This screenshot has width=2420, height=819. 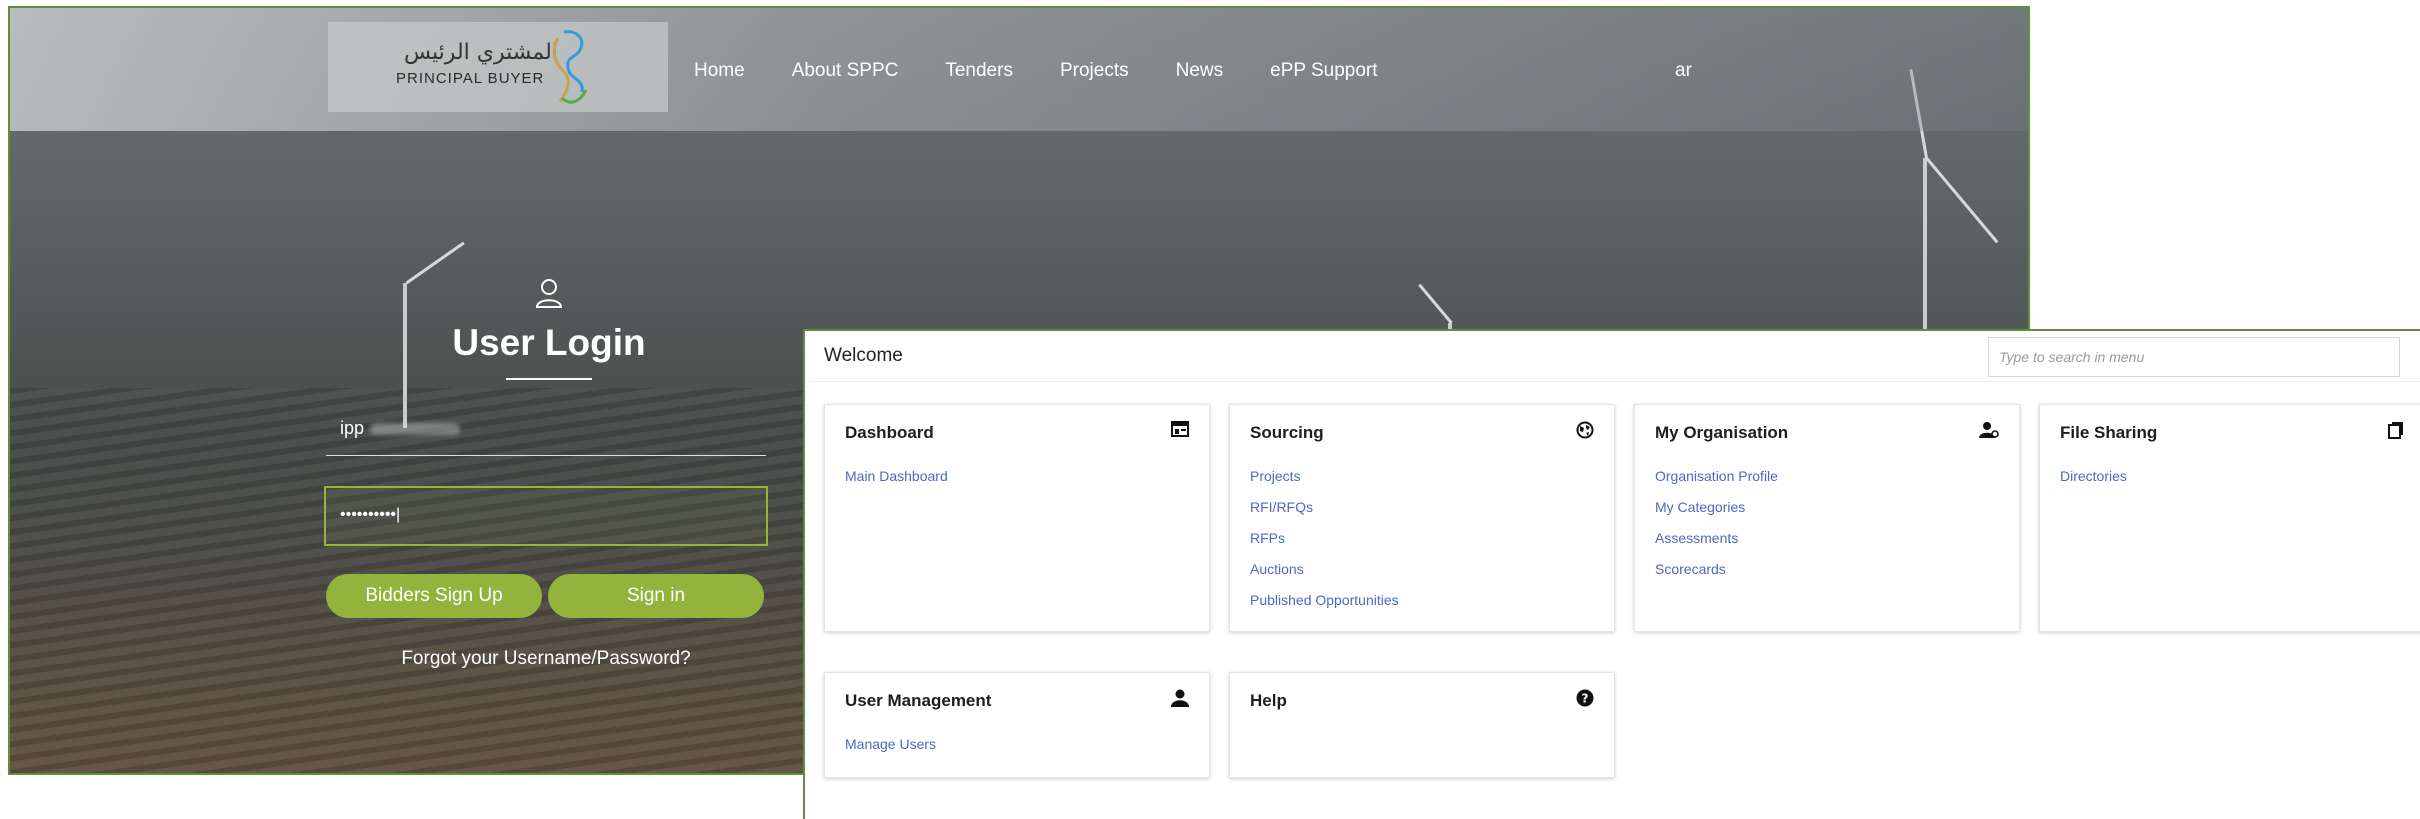 What do you see at coordinates (546, 659) in the screenshot?
I see `forgot-credentials-link: Forgot your Username/Password?` at bounding box center [546, 659].